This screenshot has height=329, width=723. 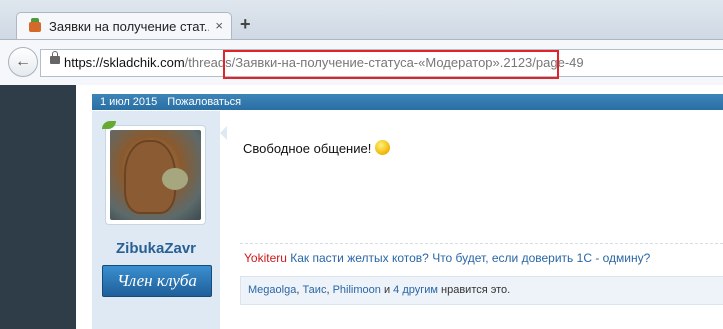 I want to click on like-user-tais: Таис, so click(x=314, y=290).